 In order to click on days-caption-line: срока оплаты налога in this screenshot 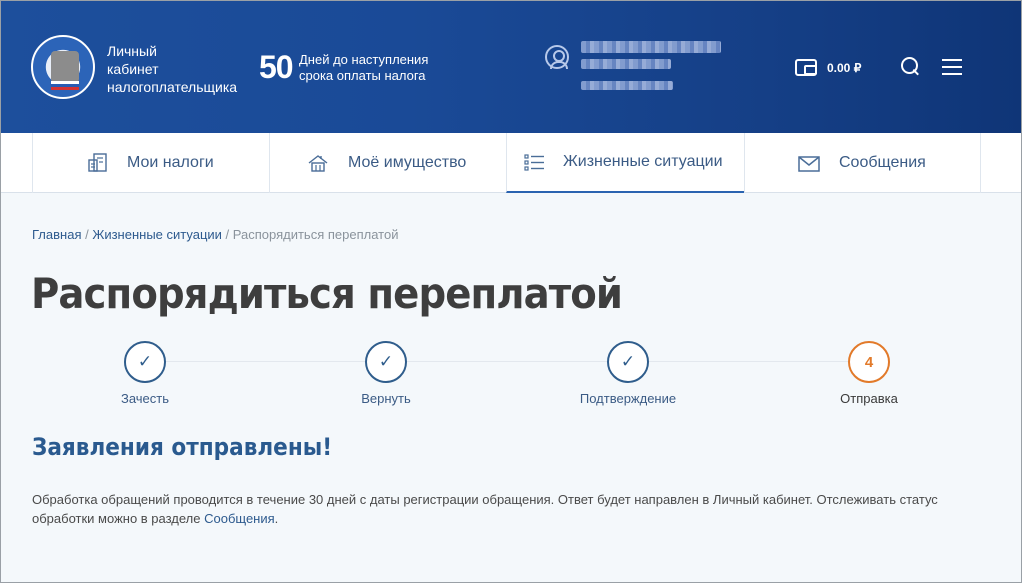, I will do `click(362, 75)`.